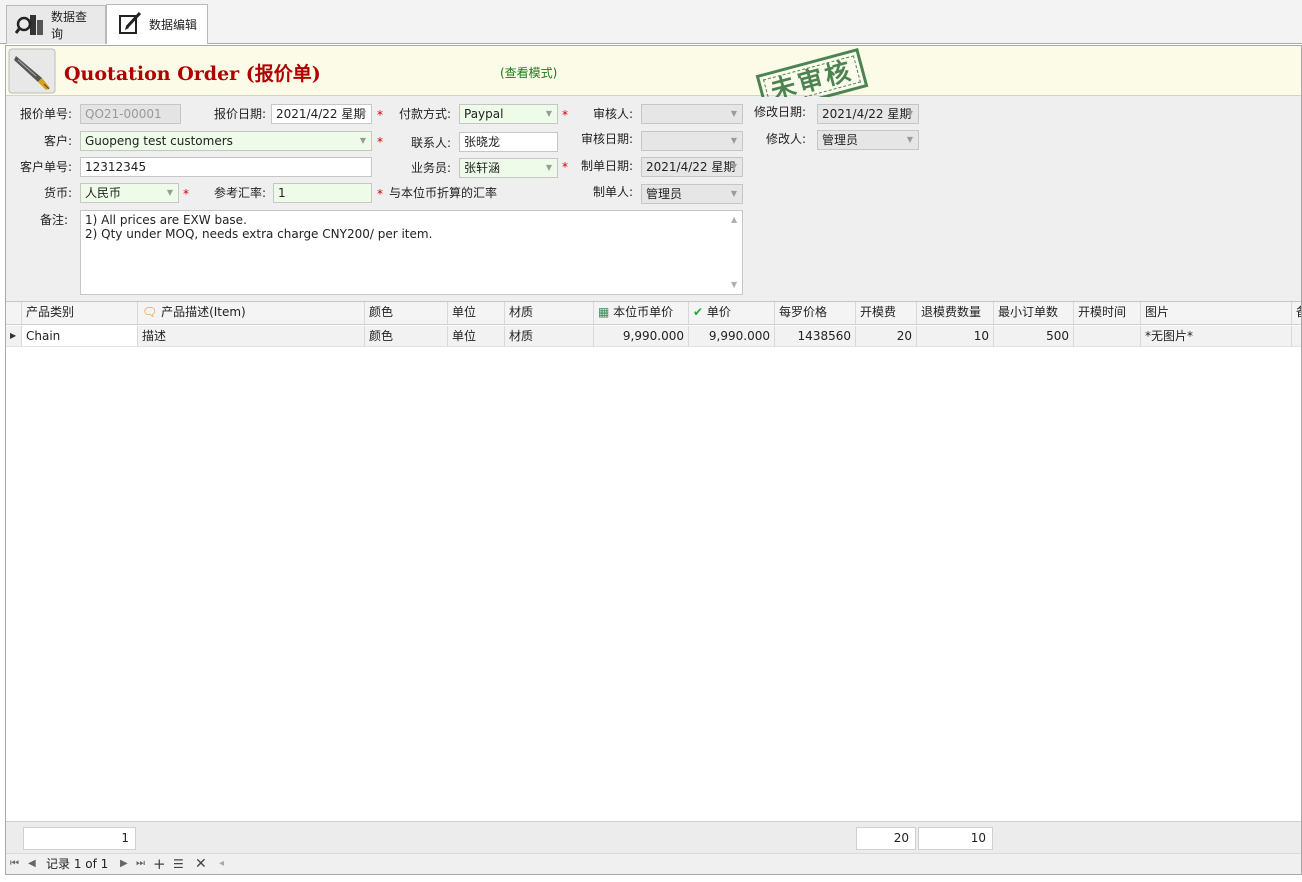 The height and width of the screenshot is (882, 1302). Describe the element at coordinates (718, 312) in the screenshot. I see `column-header-label: 单价` at that location.